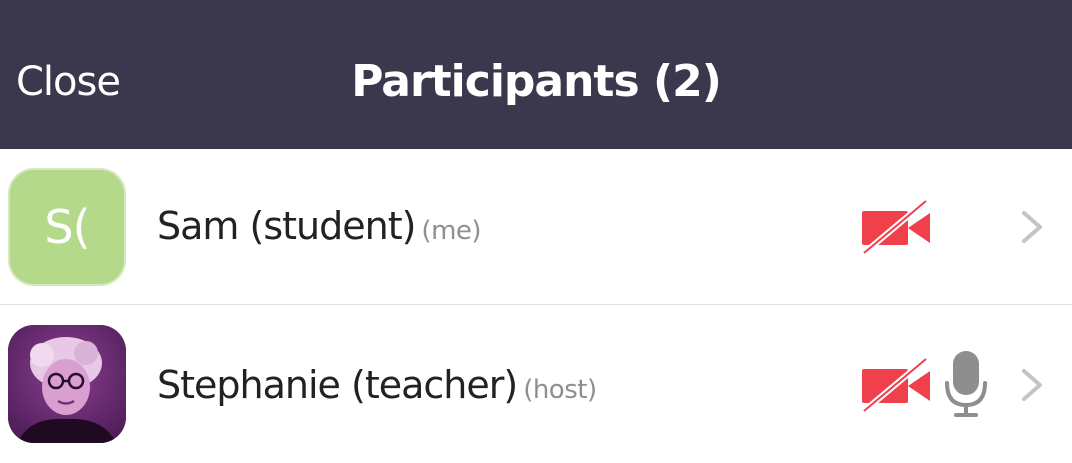 The height and width of the screenshot is (463, 1072). I want to click on microphone-icon, so click(966, 385).